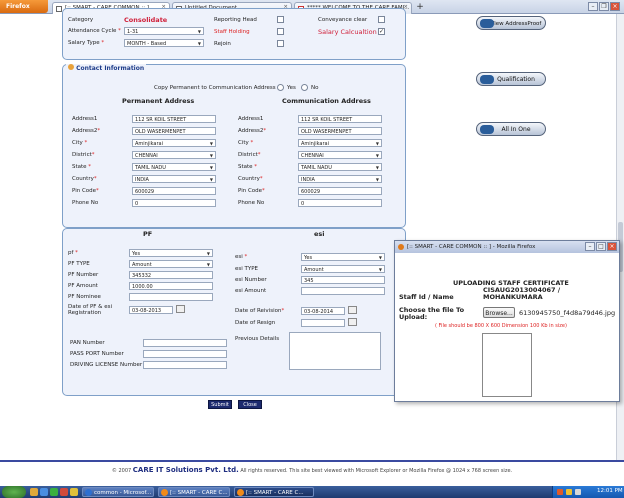 This screenshot has width=624, height=498. I want to click on perm-country-label: Country*, so click(84, 179).